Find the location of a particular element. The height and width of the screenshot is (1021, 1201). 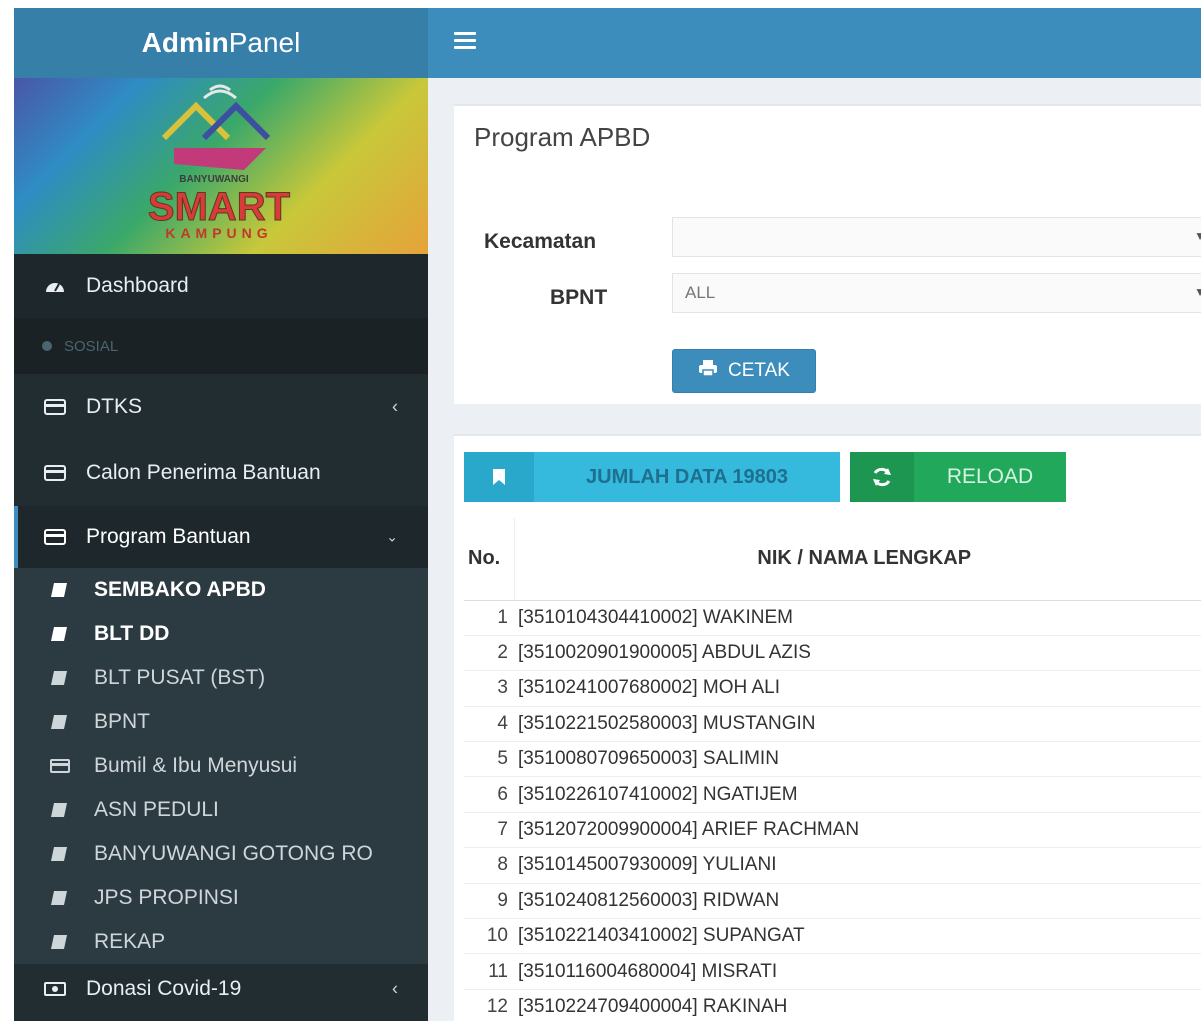

column-header-no: No. is located at coordinates (489, 559).